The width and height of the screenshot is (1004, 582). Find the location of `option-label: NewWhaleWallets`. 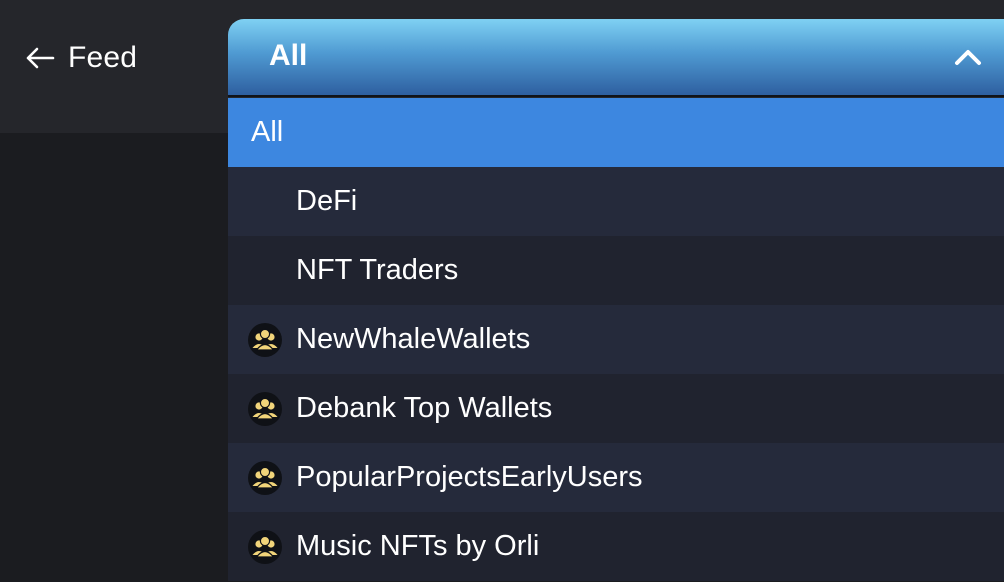

option-label: NewWhaleWallets is located at coordinates (413, 339).